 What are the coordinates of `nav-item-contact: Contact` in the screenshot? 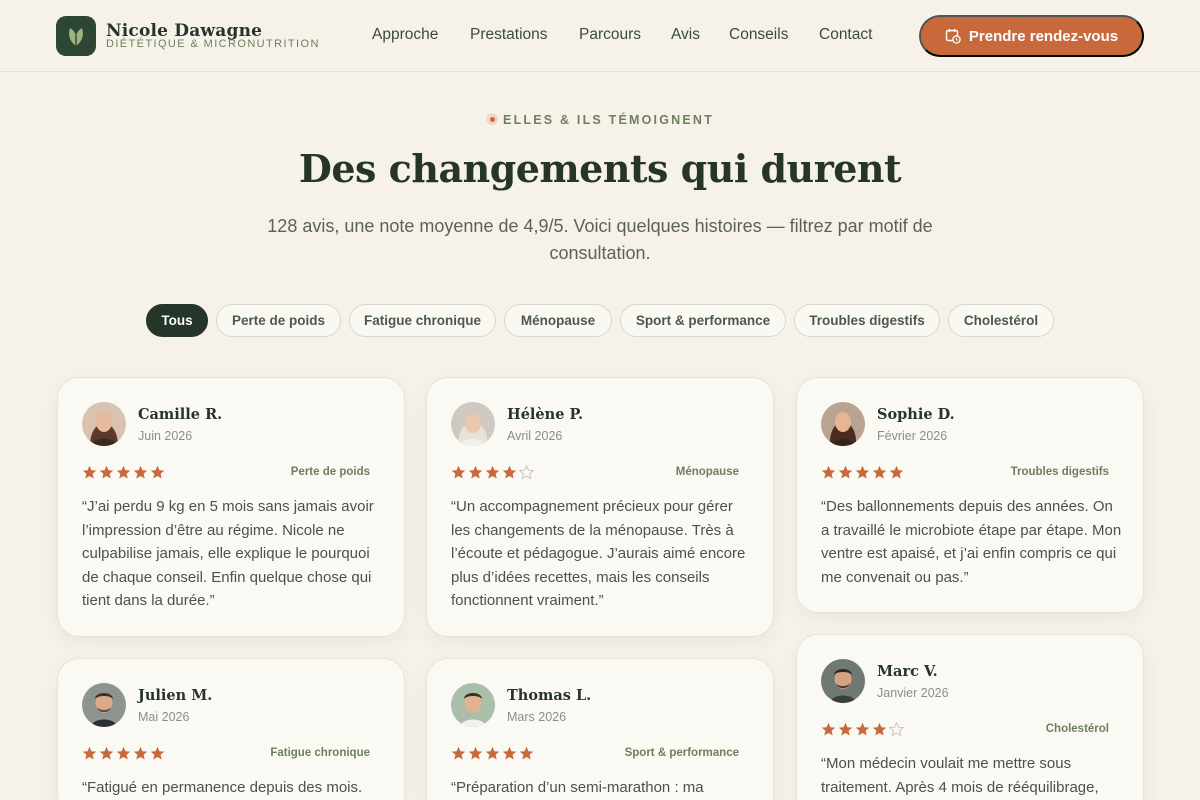 It's located at (845, 35).